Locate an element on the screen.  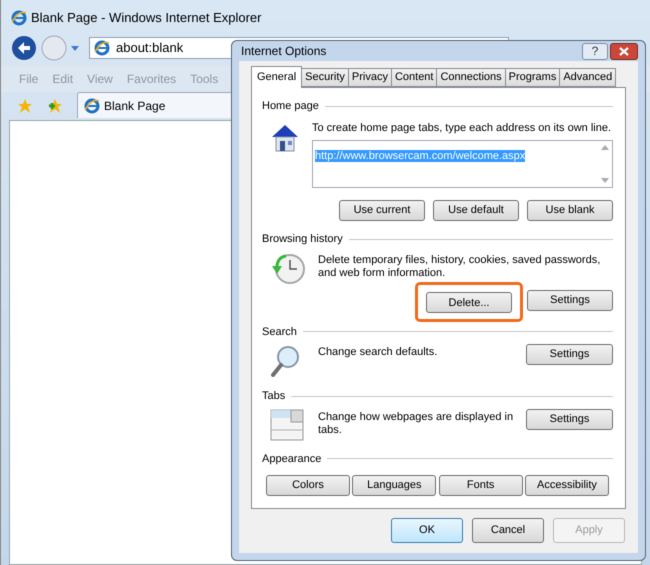
star-icon is located at coordinates (25, 106).